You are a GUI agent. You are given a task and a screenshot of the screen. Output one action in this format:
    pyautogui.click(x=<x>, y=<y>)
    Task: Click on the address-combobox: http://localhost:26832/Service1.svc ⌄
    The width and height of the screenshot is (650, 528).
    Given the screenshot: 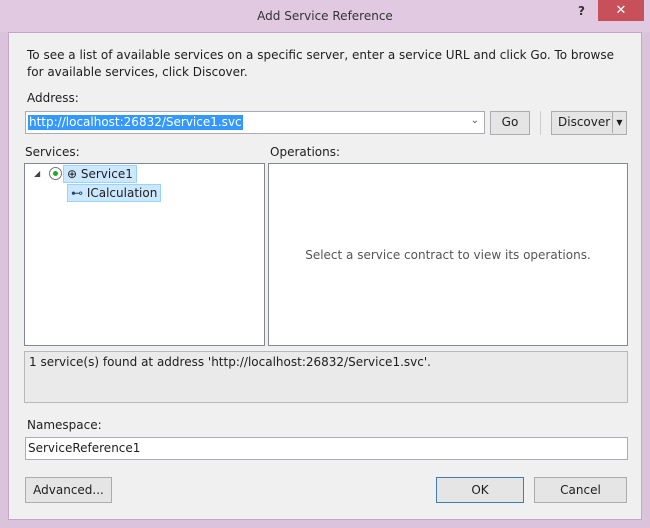 What is the action you would take?
    pyautogui.click(x=255, y=122)
    